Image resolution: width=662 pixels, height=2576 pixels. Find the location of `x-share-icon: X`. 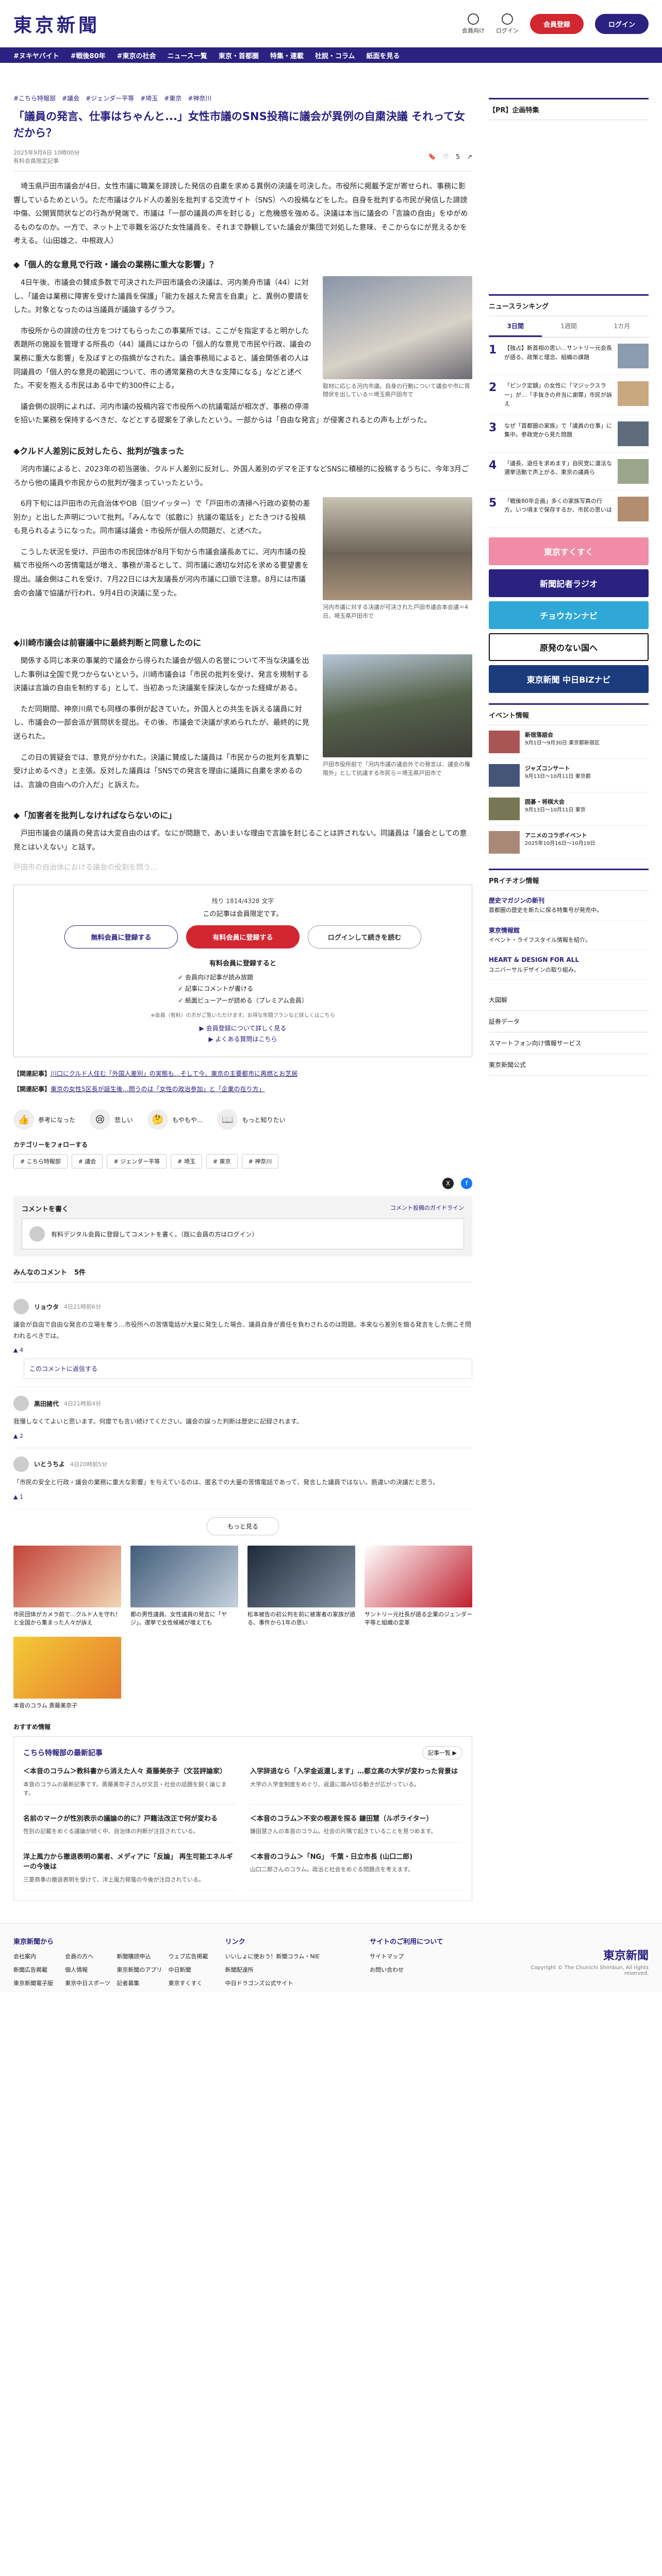

x-share-icon: X is located at coordinates (448, 1184).